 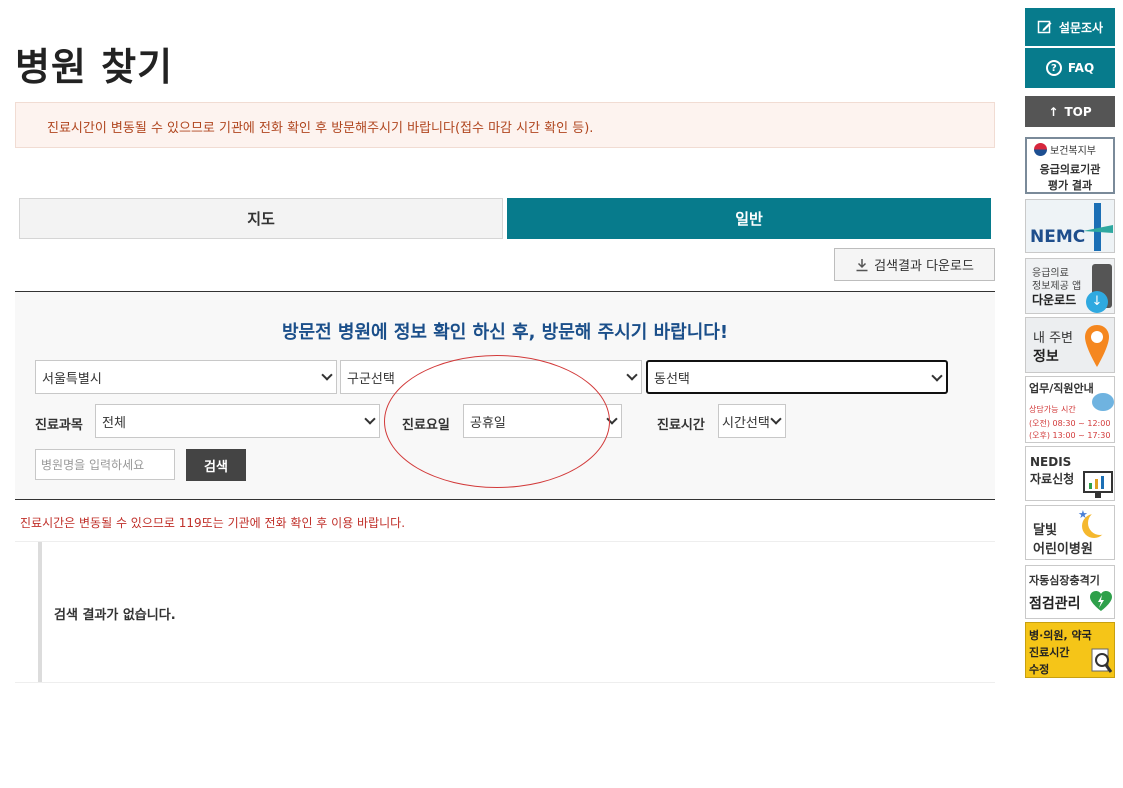 What do you see at coordinates (1039, 669) in the screenshot?
I see `hours-line3: 수정` at bounding box center [1039, 669].